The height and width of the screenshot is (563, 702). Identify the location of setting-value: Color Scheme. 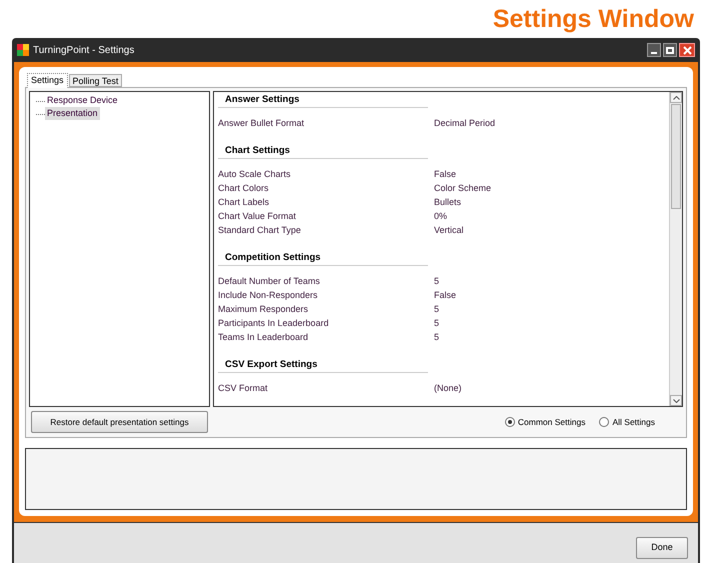
(463, 189).